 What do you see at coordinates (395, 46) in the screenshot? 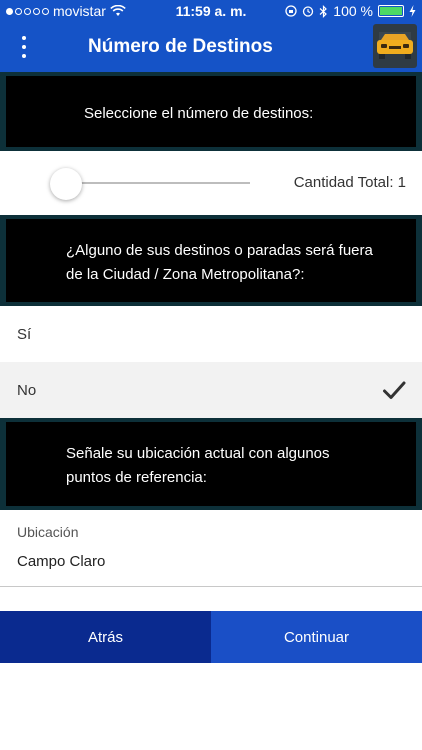
I see `taxi-icon` at bounding box center [395, 46].